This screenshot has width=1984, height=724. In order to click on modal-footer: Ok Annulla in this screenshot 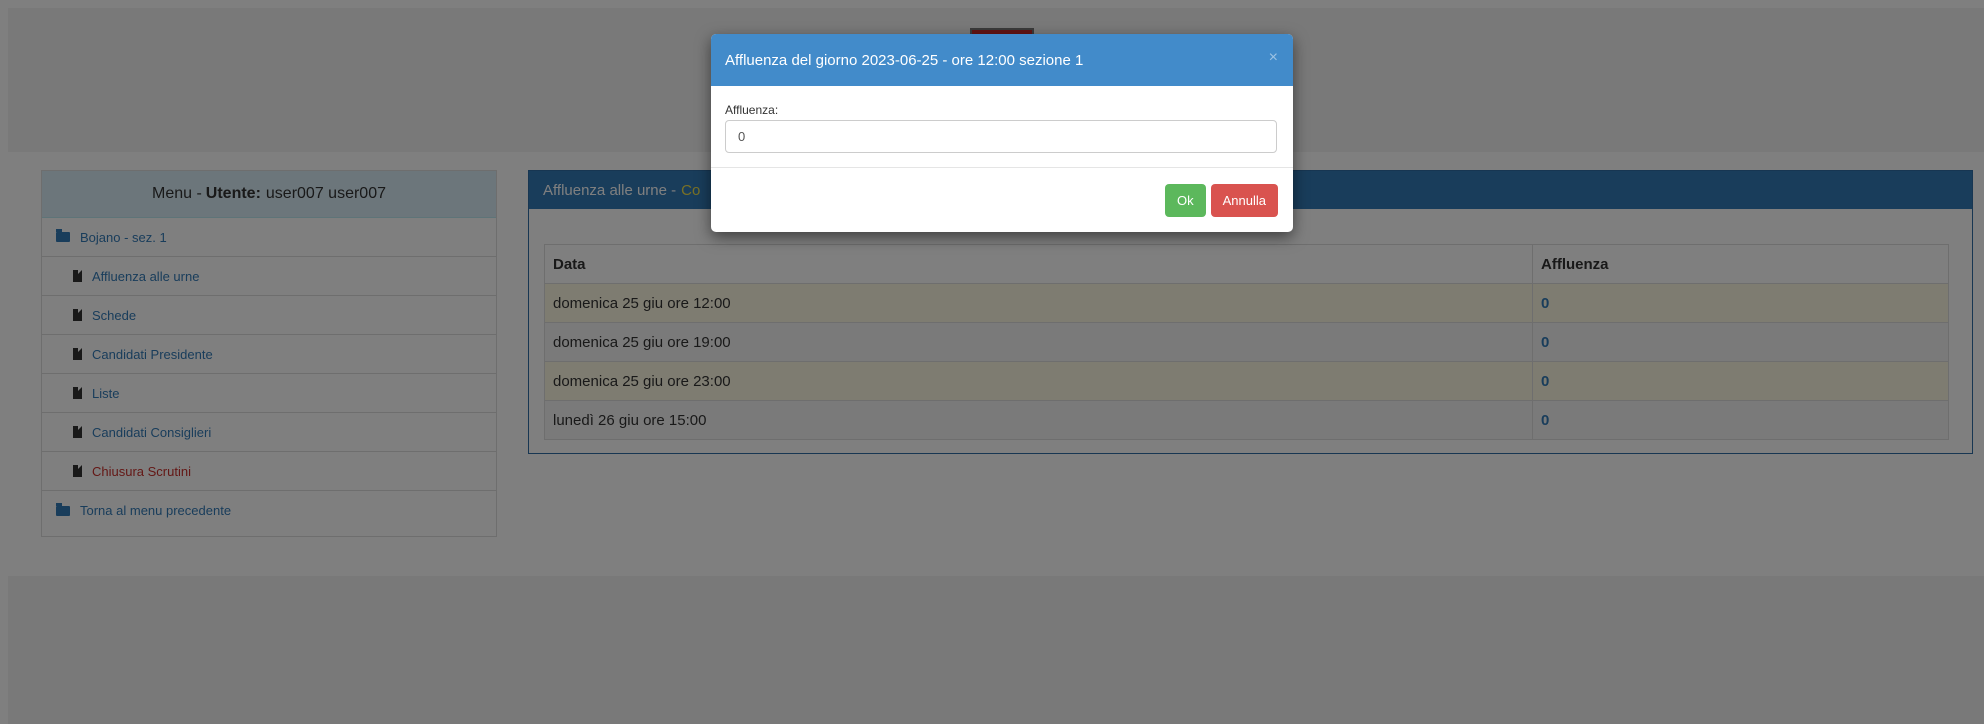, I will do `click(1221, 200)`.